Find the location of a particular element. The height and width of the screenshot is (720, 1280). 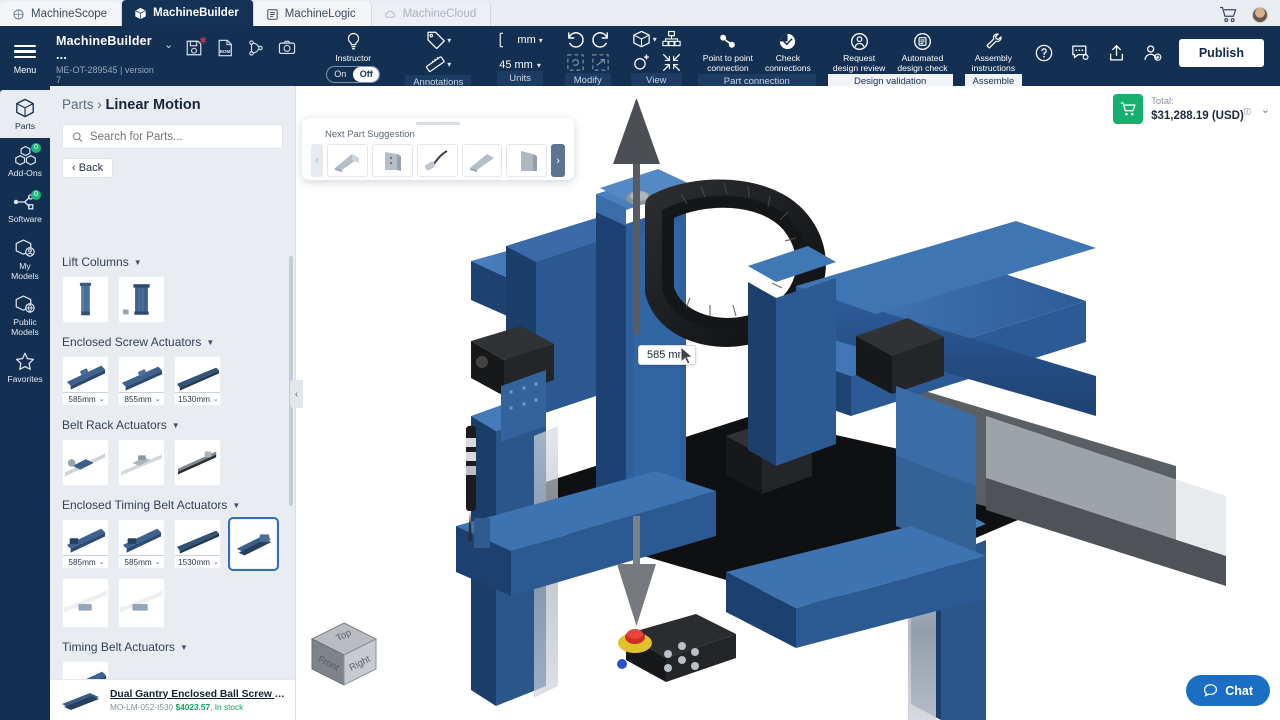

breadcrumb-root: Parts › is located at coordinates (84, 104).